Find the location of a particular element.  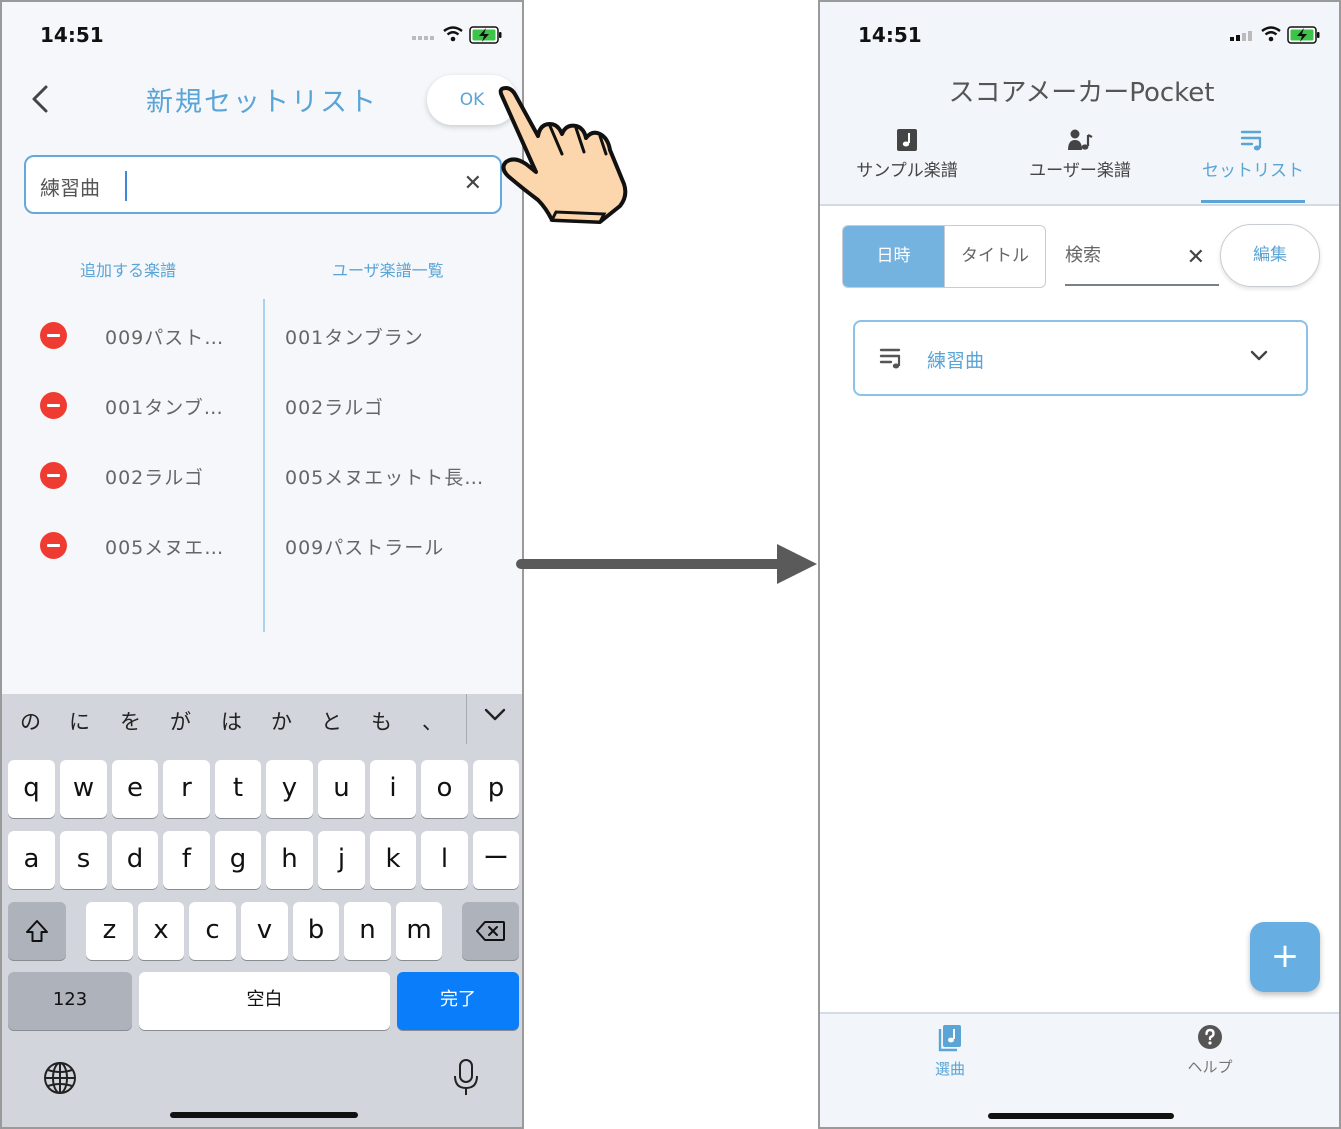

key: j is located at coordinates (341, 860).